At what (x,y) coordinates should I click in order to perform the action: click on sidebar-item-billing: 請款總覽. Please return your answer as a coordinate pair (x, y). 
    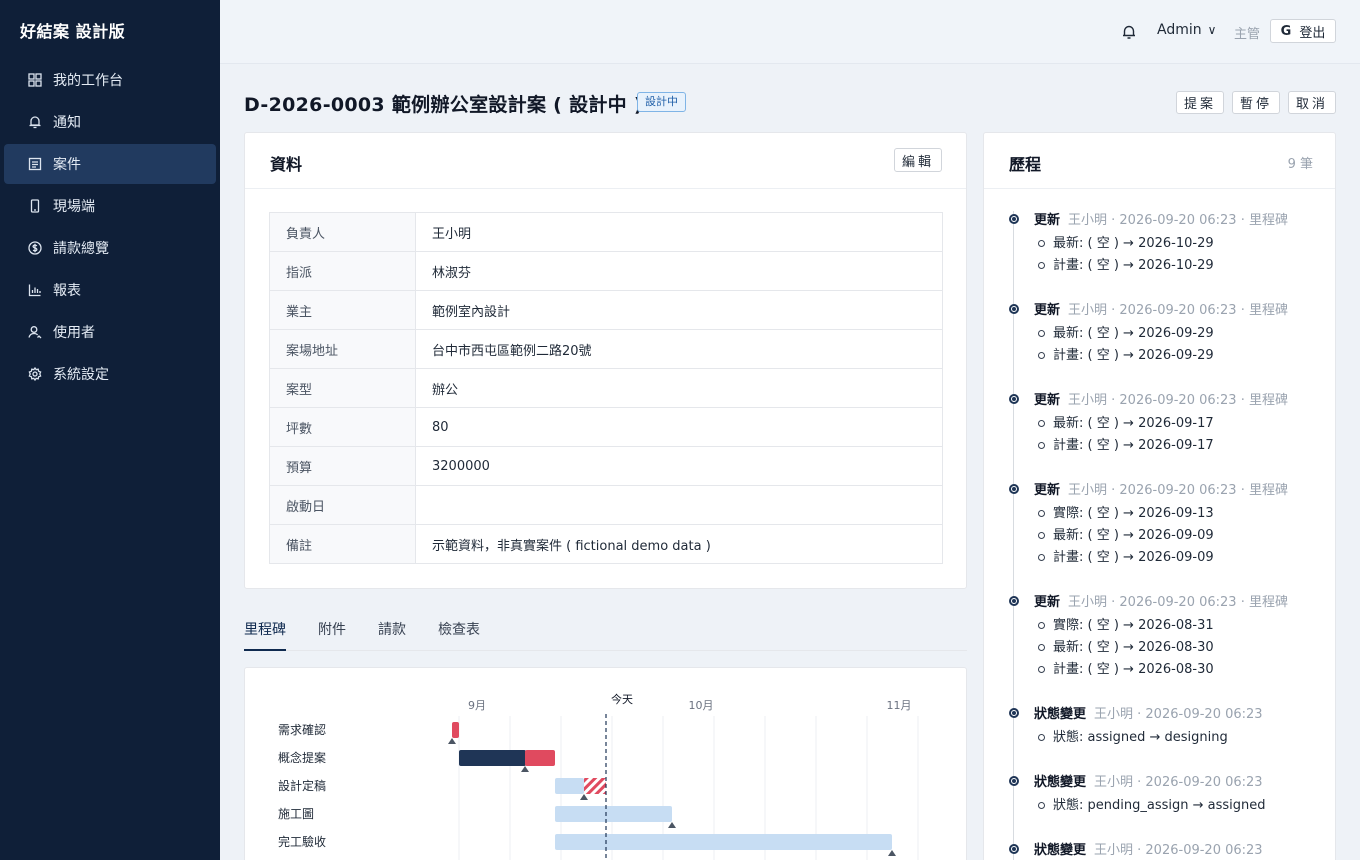
    Looking at the image, I should click on (110, 248).